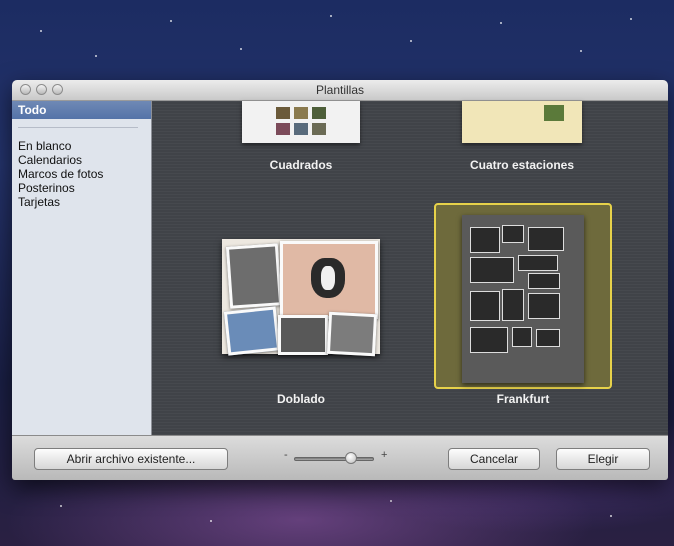 This screenshot has width=674, height=546. I want to click on sidebar-item-tarjetas: Tarjetas, so click(60, 202).